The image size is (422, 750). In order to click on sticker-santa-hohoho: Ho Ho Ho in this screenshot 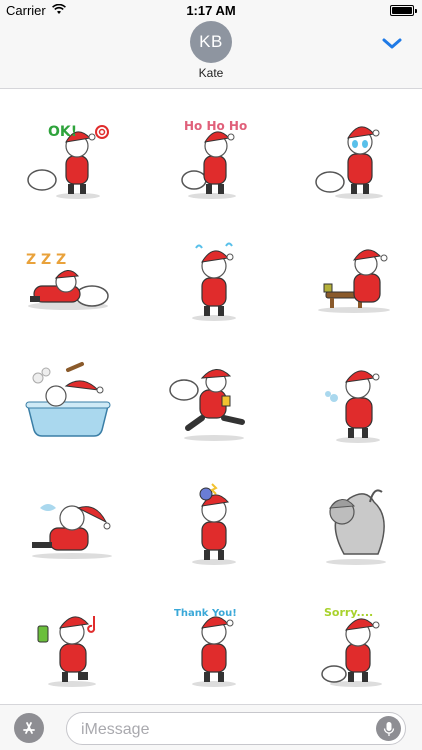, I will do `click(212, 157)`.